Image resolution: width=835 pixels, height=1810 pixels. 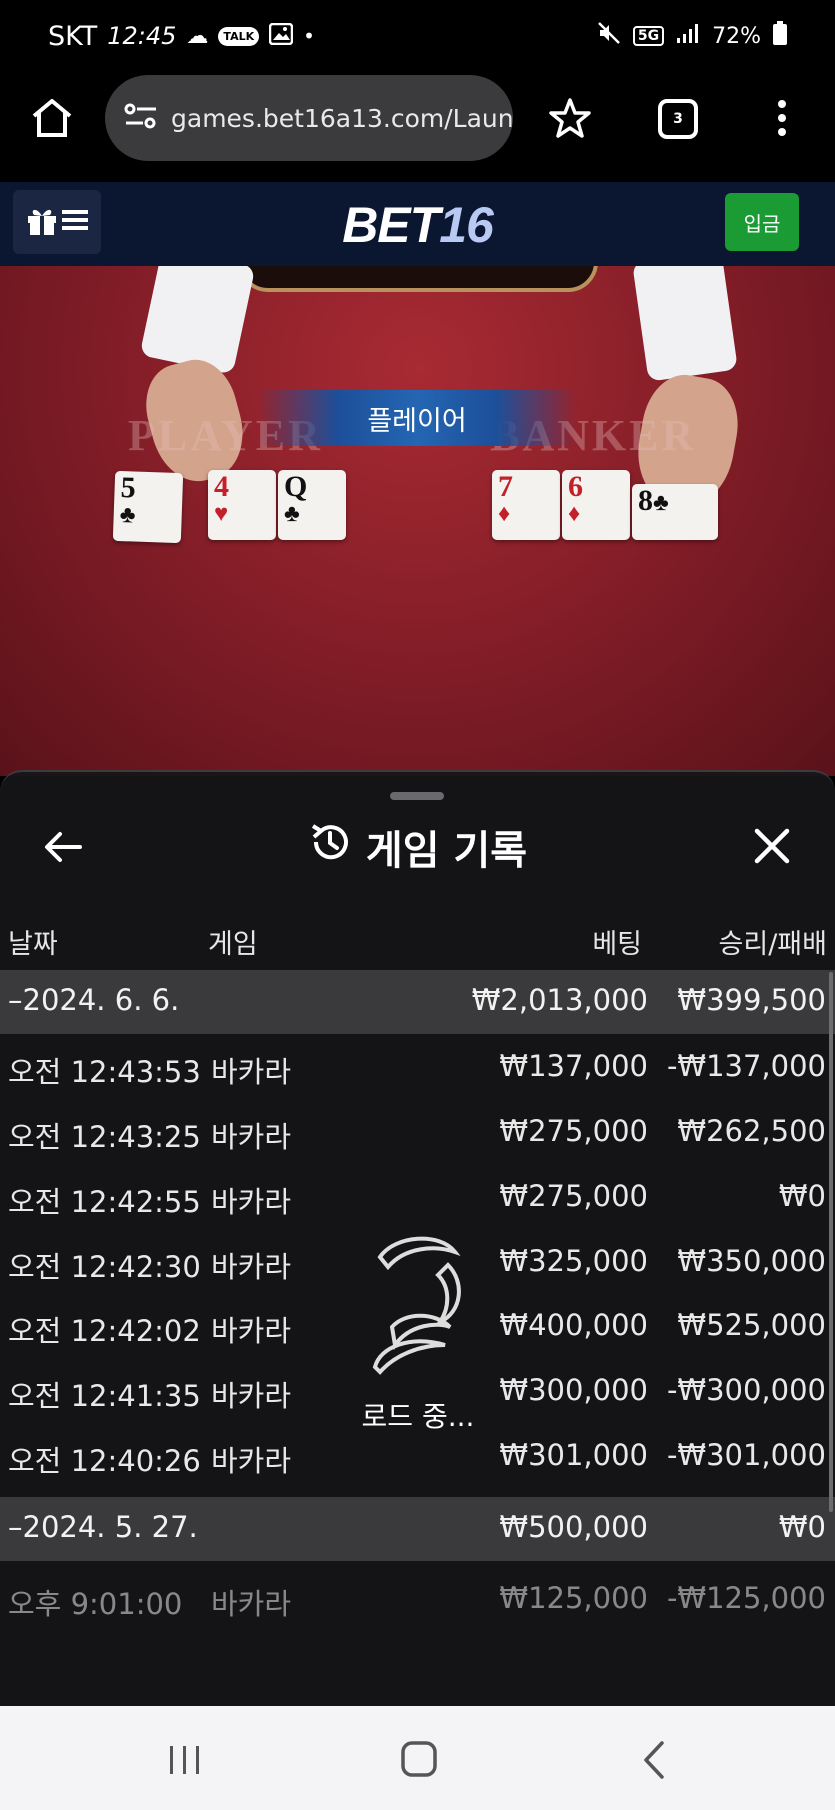 I want to click on row-bet: ₩137,000, so click(x=573, y=1066).